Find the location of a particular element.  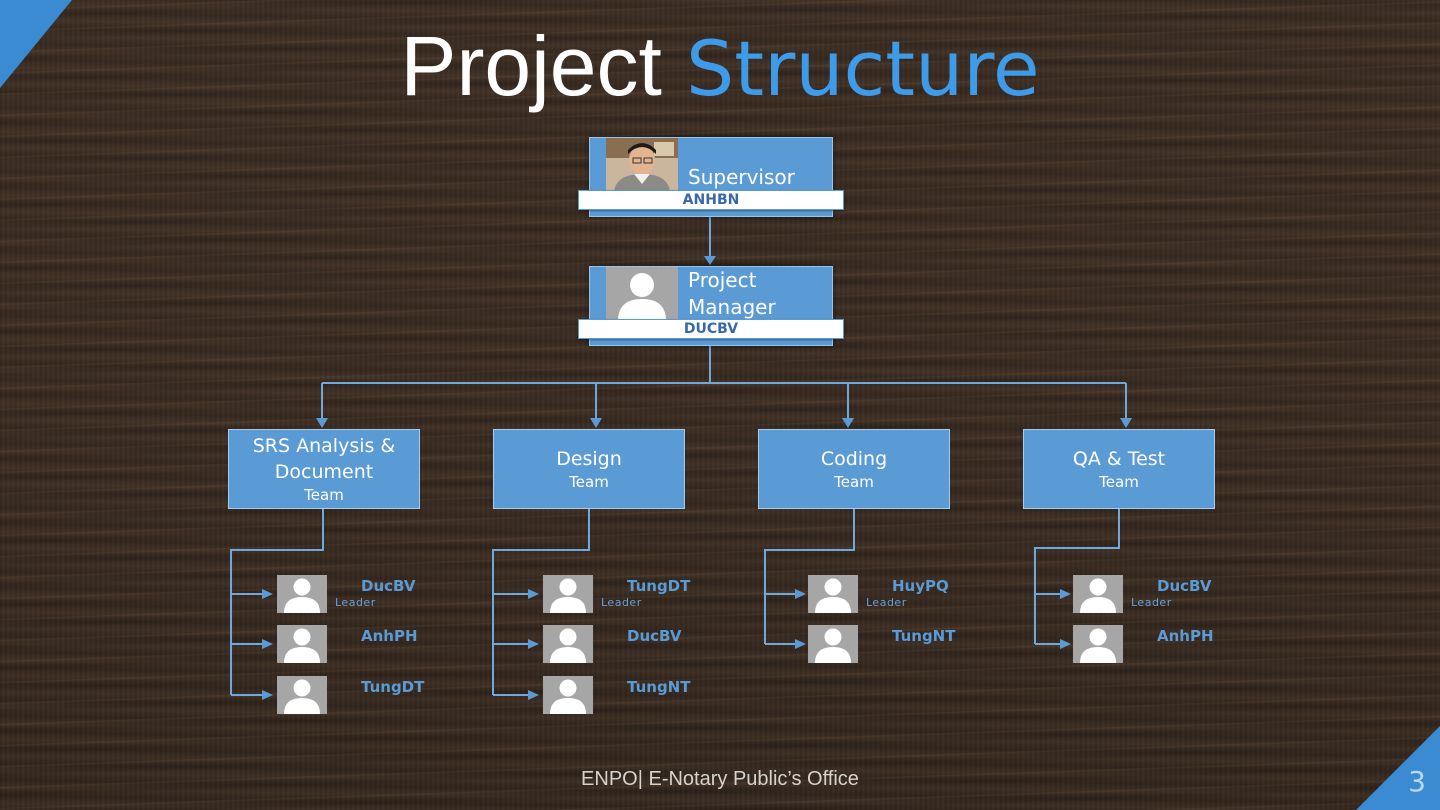

manager-role-line2: Manager is located at coordinates (732, 307).